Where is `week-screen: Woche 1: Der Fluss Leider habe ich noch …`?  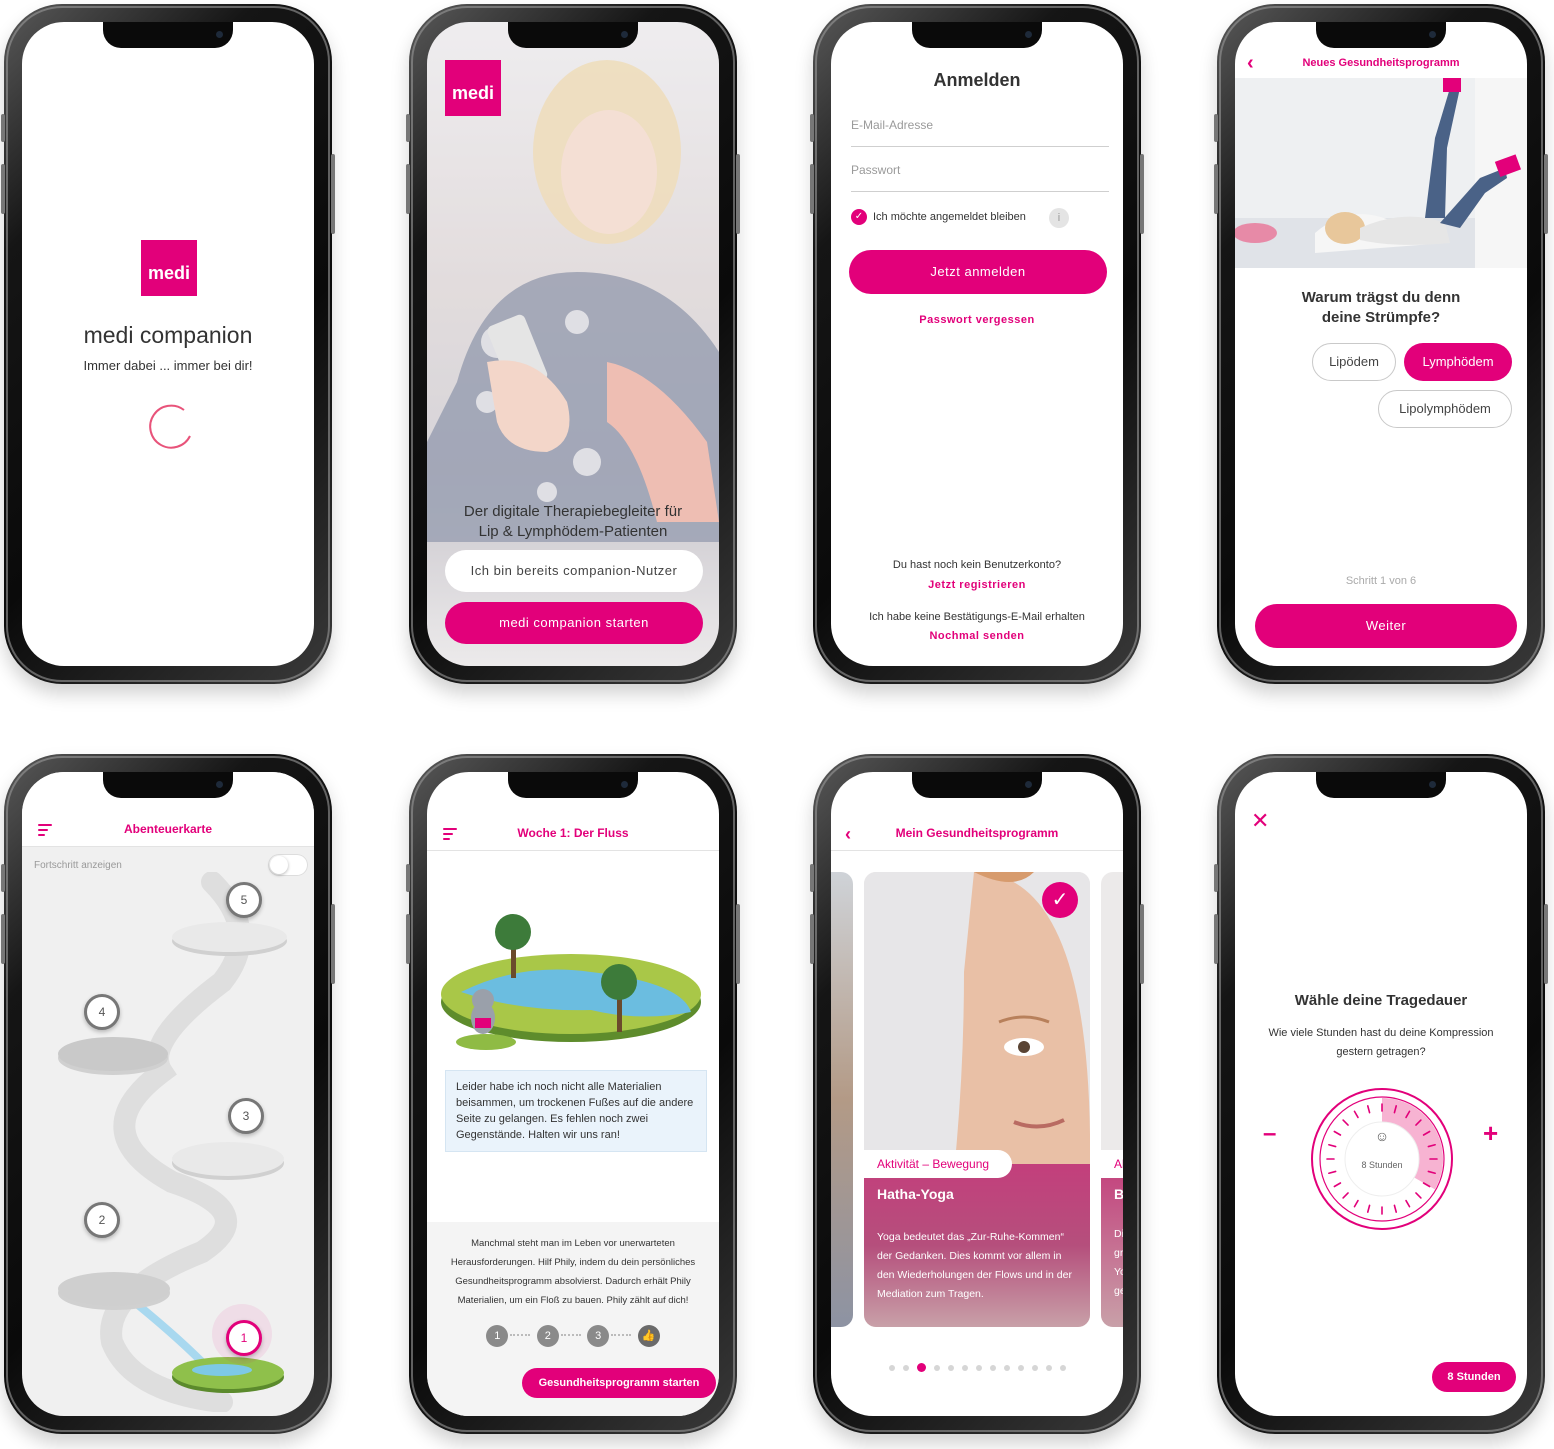 week-screen: Woche 1: Der Fluss Leider habe ich noch … is located at coordinates (573, 1094).